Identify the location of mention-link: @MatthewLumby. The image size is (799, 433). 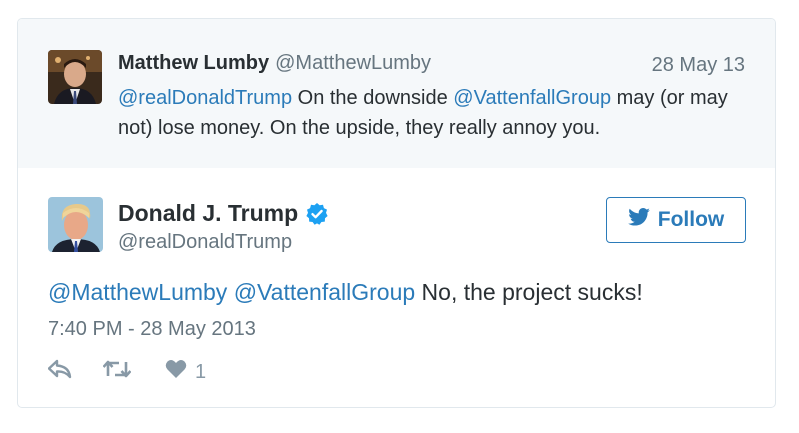
(137, 292).